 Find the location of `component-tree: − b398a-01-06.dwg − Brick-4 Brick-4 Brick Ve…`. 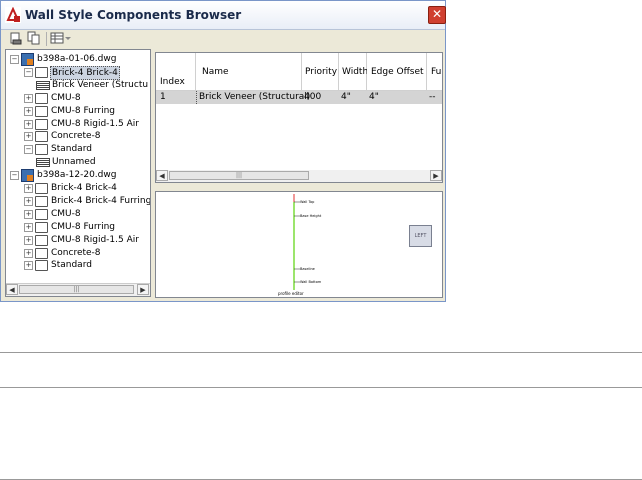

component-tree: − b398a-01-06.dwg − Brick-4 Brick-4 Brick Ve… is located at coordinates (78, 173).